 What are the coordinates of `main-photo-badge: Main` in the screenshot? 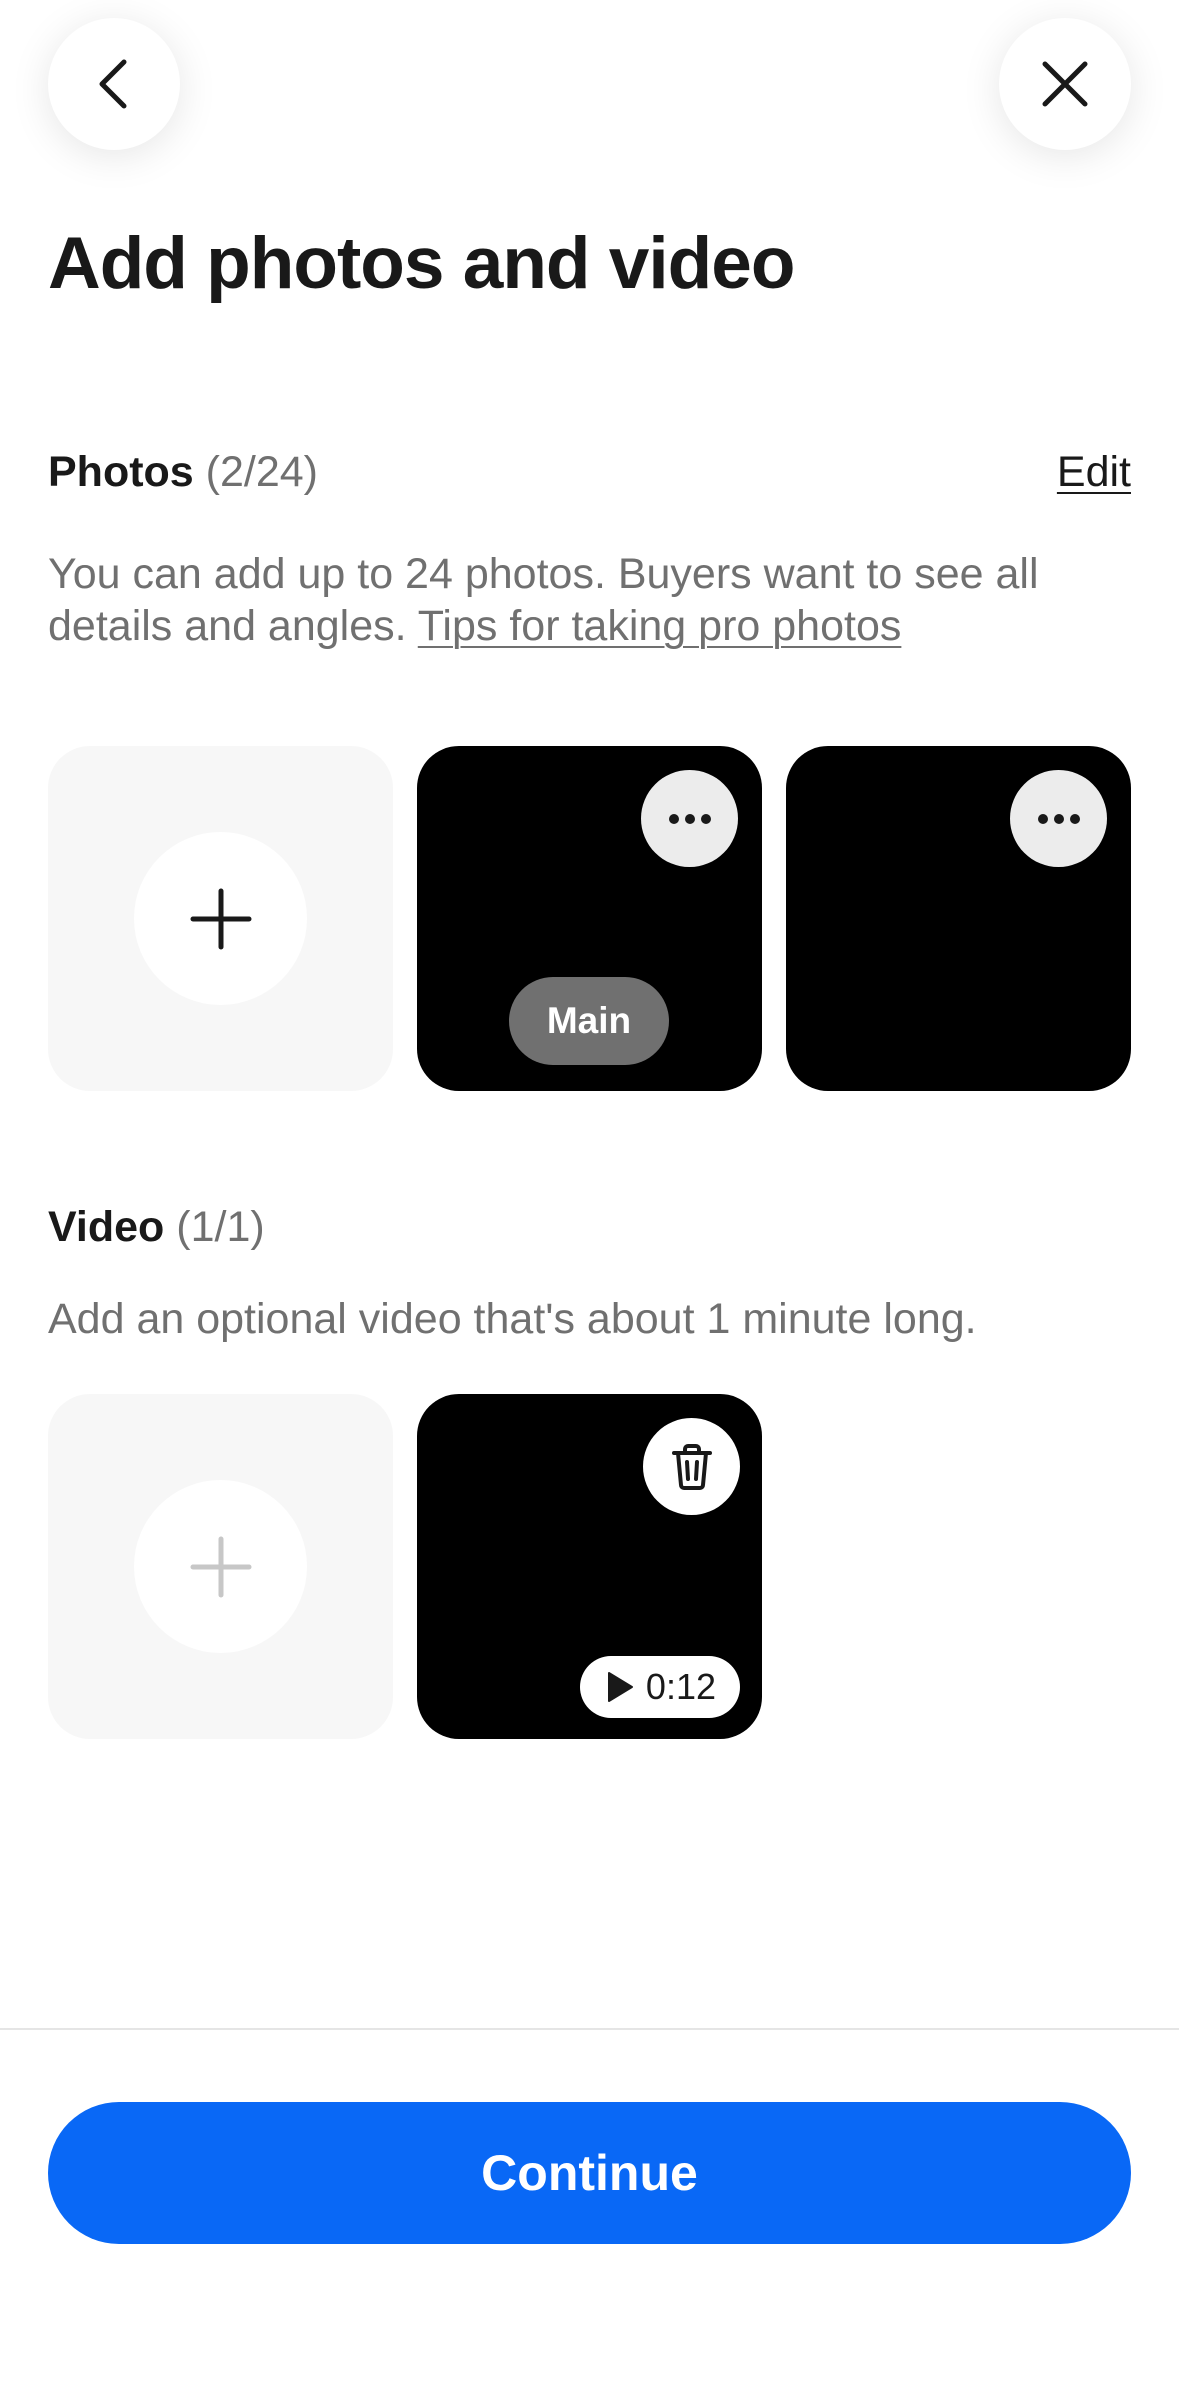 It's located at (589, 1021).